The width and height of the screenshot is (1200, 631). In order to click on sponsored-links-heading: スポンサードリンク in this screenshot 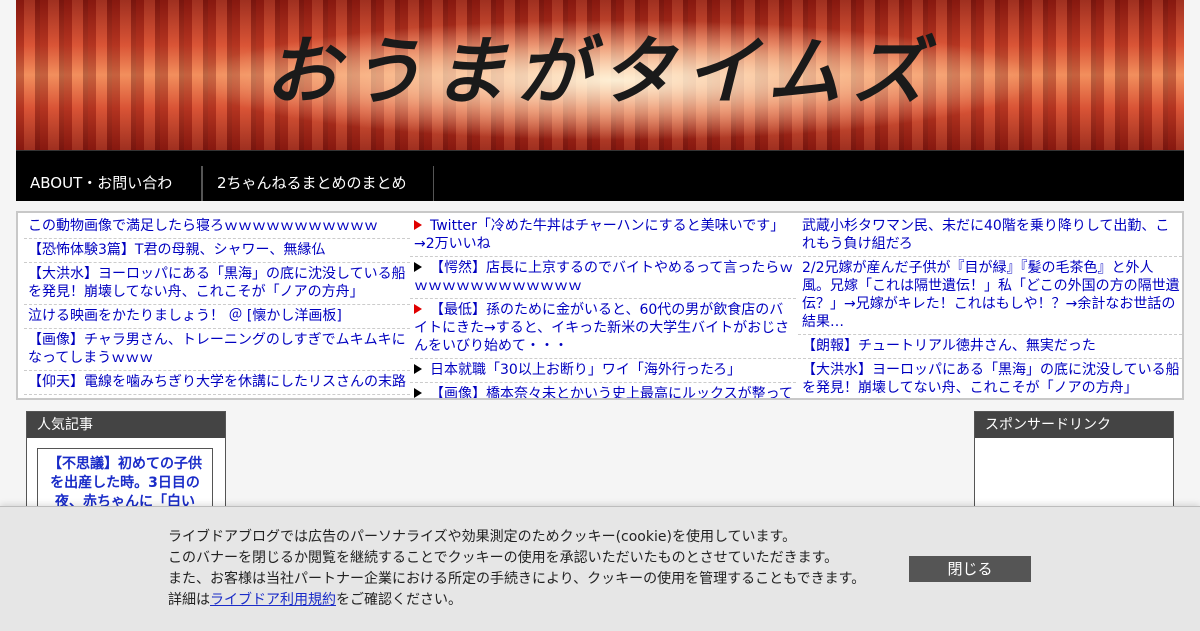, I will do `click(1074, 425)`.